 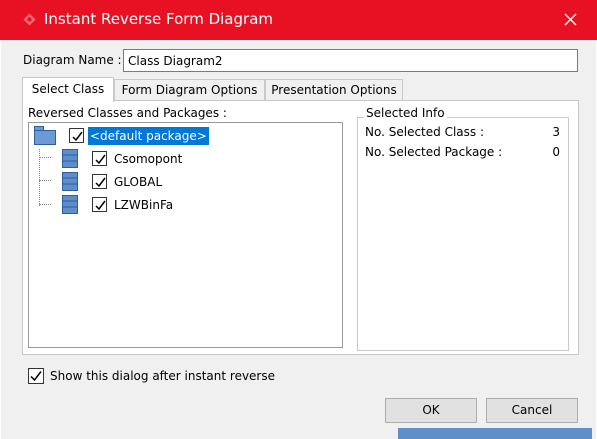 I want to click on default-package-checkbox, so click(x=76, y=135).